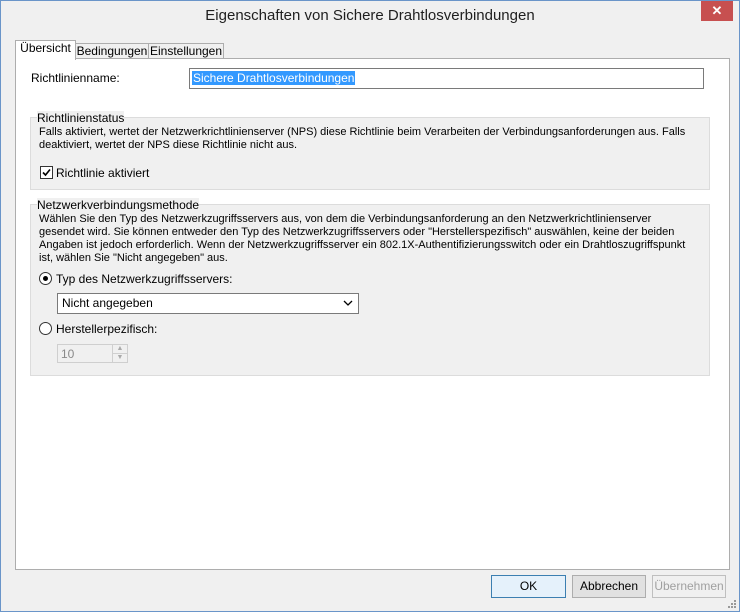 This screenshot has width=740, height=612. What do you see at coordinates (144, 279) in the screenshot?
I see `type-radio-label: Typ des Netzwerkzugriffsservers:` at bounding box center [144, 279].